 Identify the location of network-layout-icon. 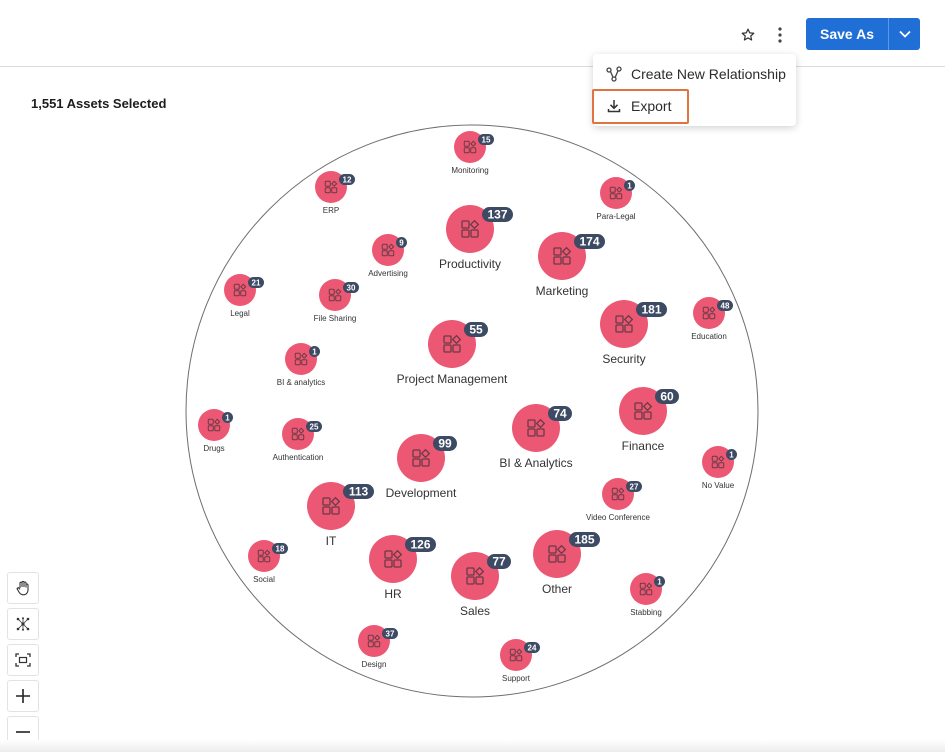
(23, 624).